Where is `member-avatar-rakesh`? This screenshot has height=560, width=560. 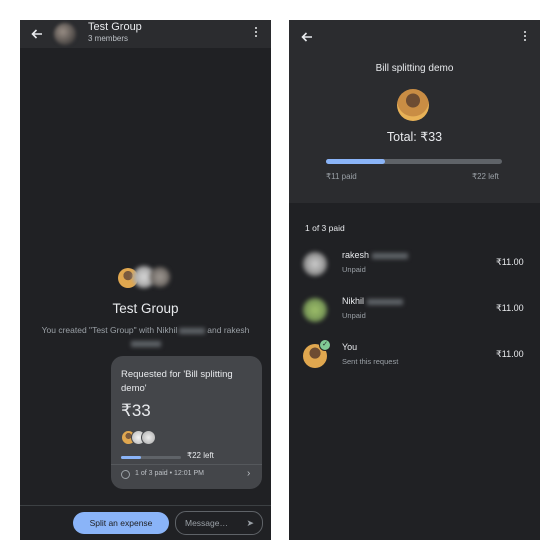
member-avatar-rakesh is located at coordinates (160, 277).